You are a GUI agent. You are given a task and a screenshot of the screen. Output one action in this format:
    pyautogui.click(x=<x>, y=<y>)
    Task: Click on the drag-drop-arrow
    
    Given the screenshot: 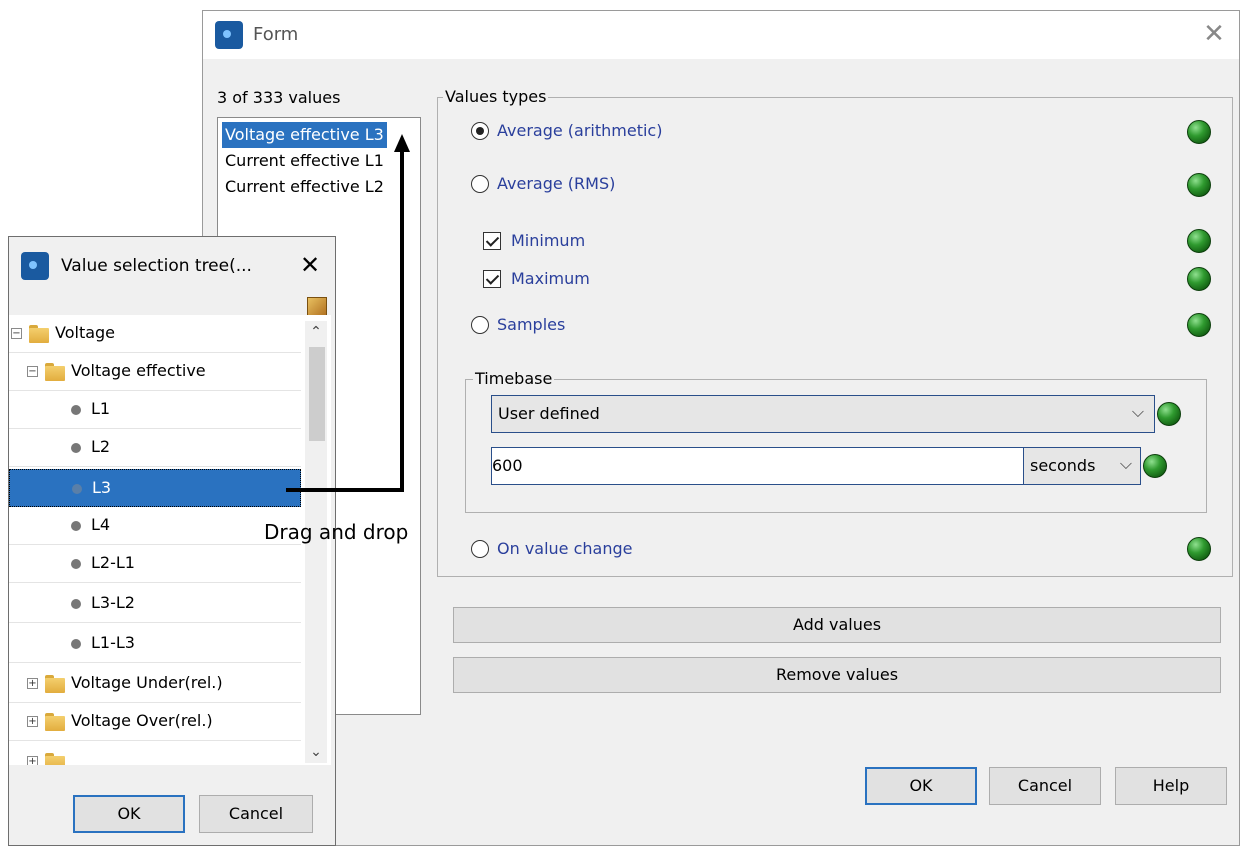 What is the action you would take?
    pyautogui.click(x=348, y=313)
    